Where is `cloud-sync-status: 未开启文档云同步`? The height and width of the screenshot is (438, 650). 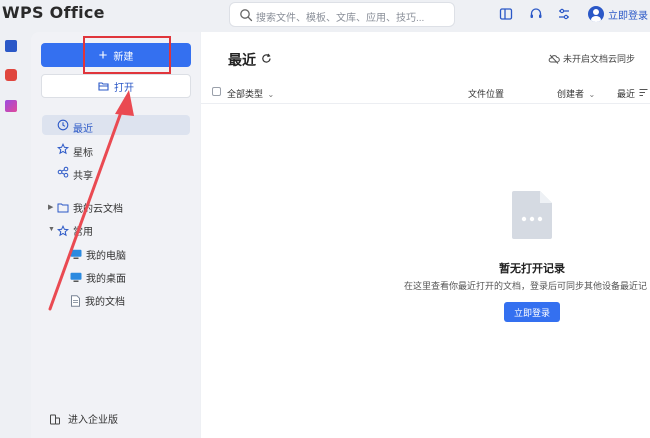
cloud-sync-status: 未开启文档云同步 is located at coordinates (591, 58).